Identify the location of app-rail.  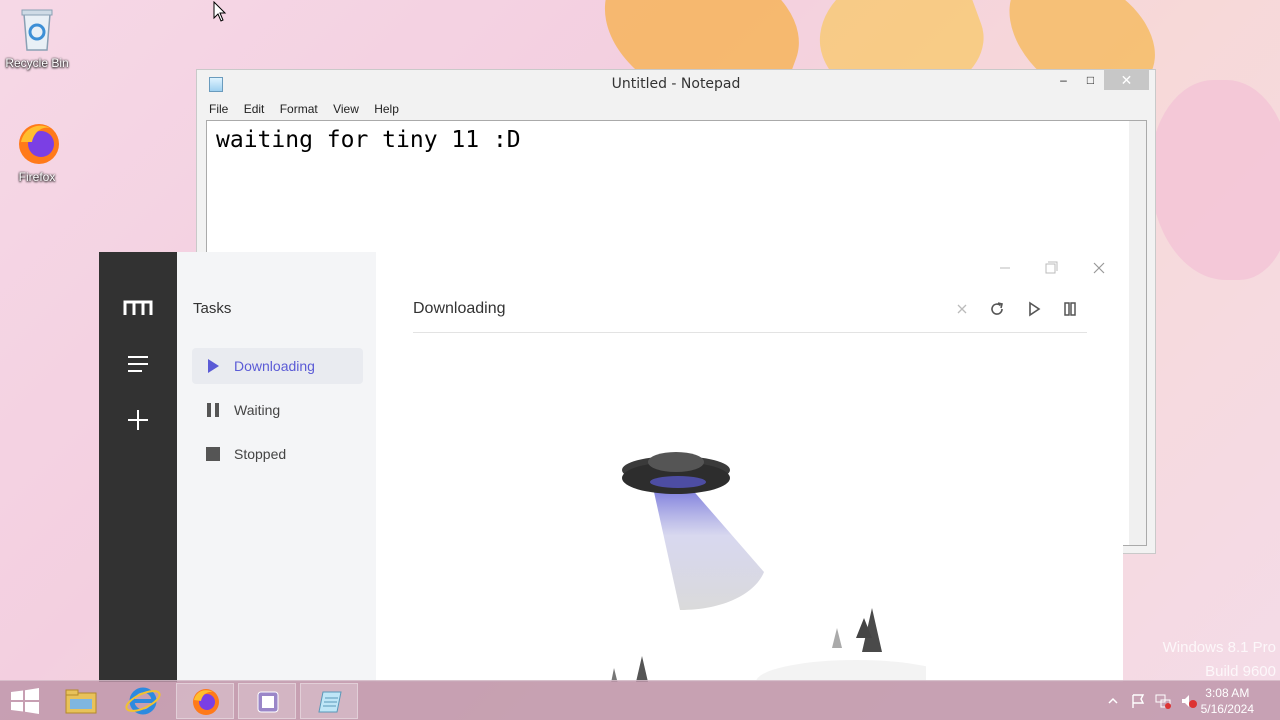
(138, 467).